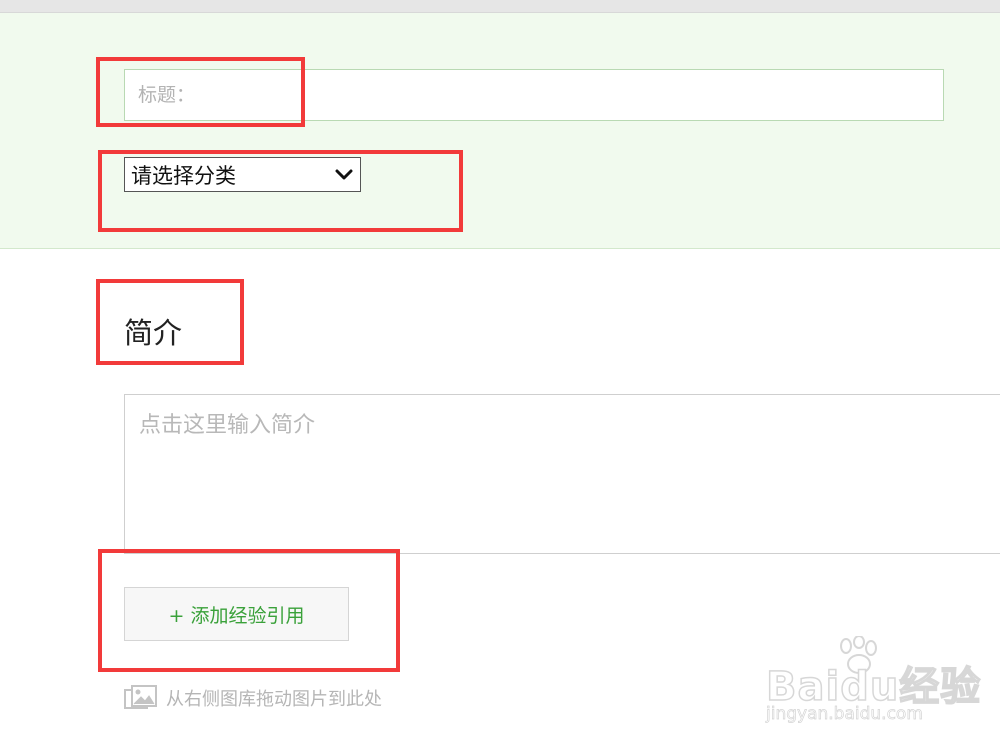 The image size is (1000, 745). I want to click on image-icon, so click(141, 698).